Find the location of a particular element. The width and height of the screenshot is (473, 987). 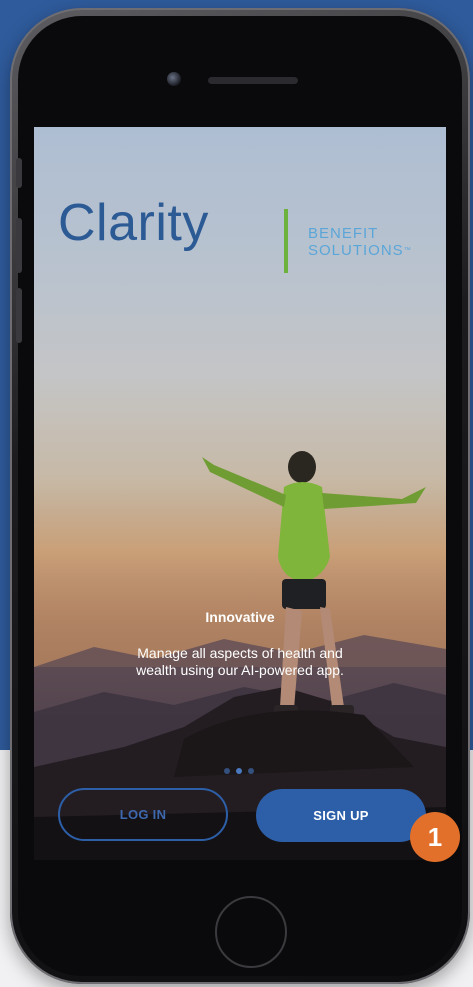

carousel-description-line1: Manage all aspects of health and is located at coordinates (240, 653).